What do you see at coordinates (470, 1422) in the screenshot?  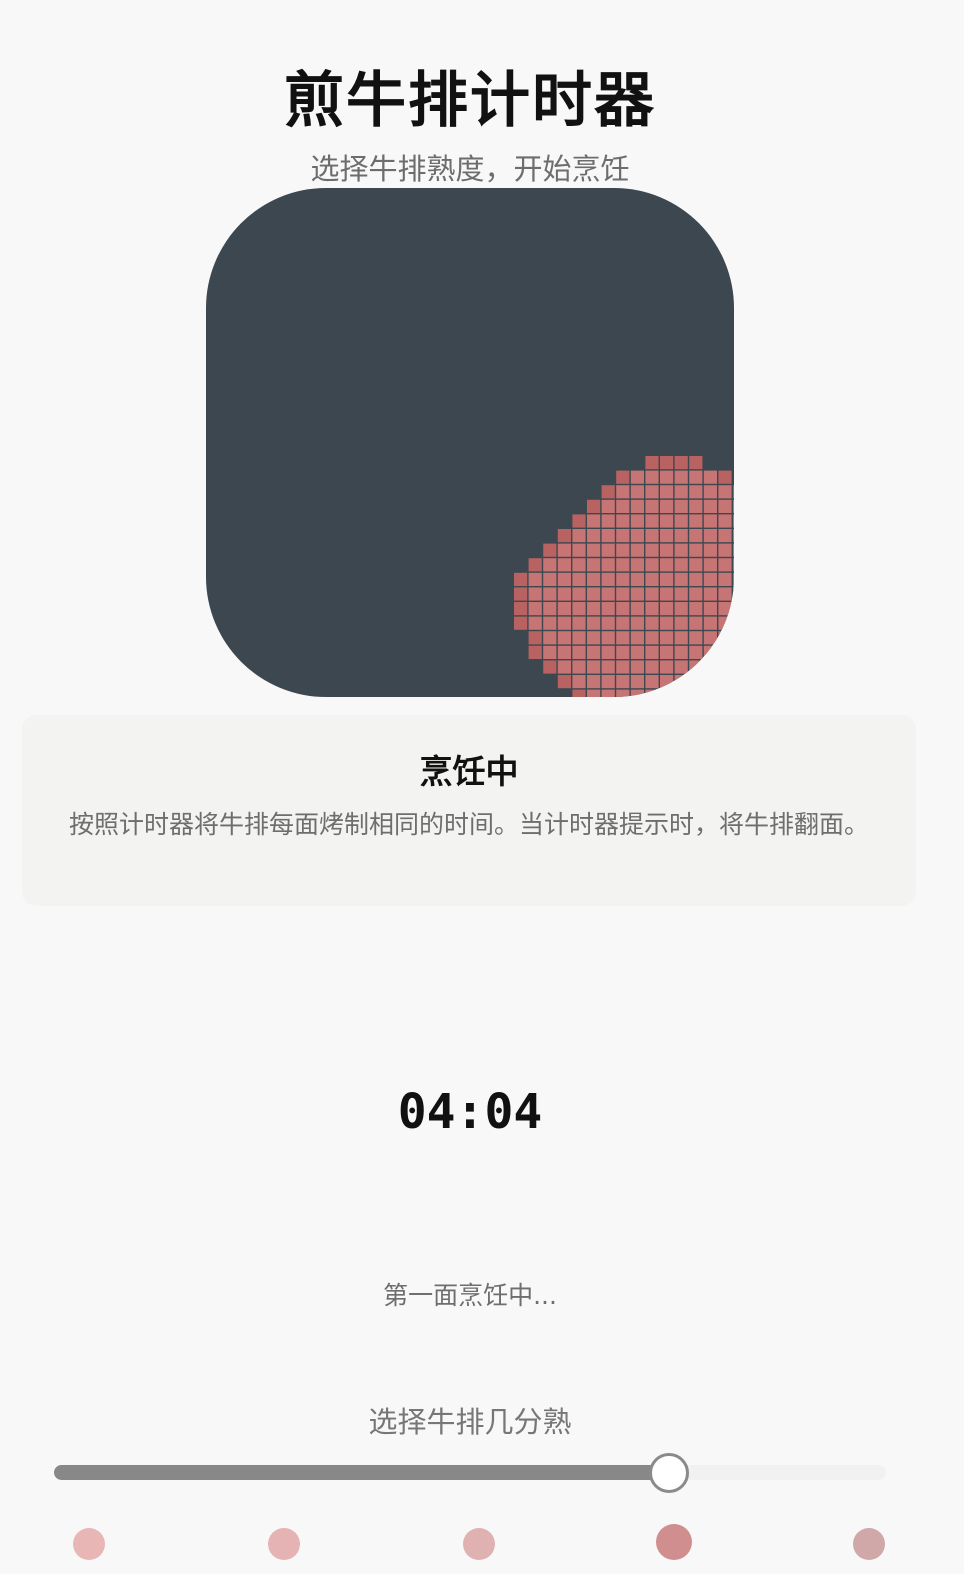 I see `doneness-slider-label: 选择牛排几分熟` at bounding box center [470, 1422].